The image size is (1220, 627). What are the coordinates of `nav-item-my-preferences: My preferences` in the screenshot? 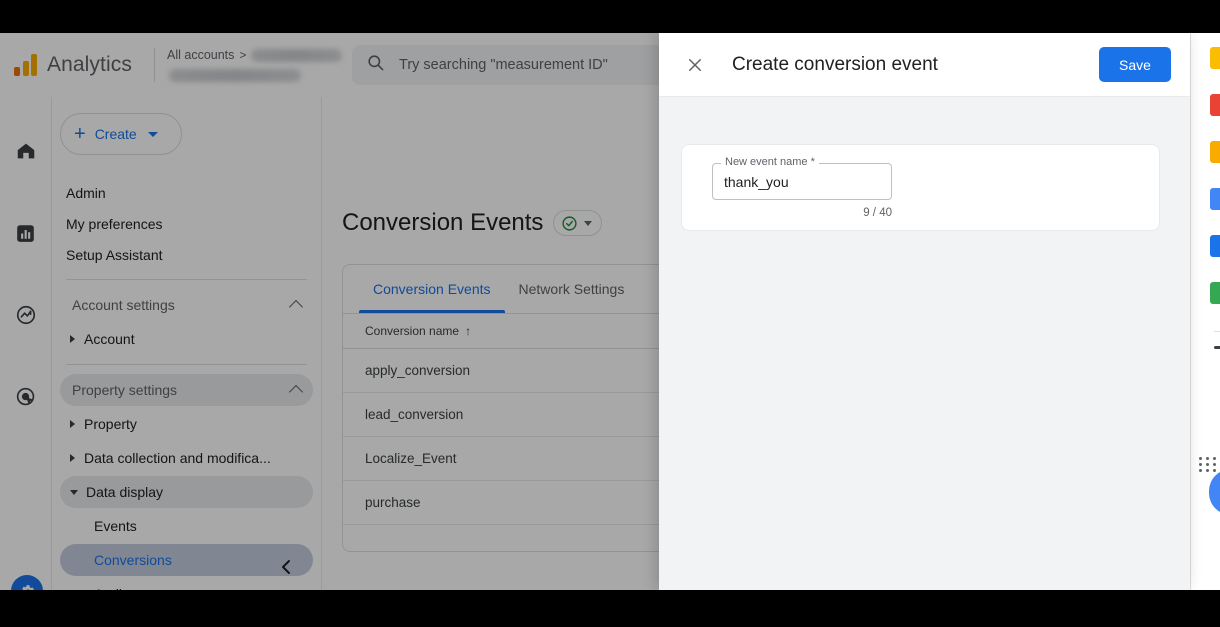 It's located at (186, 223).